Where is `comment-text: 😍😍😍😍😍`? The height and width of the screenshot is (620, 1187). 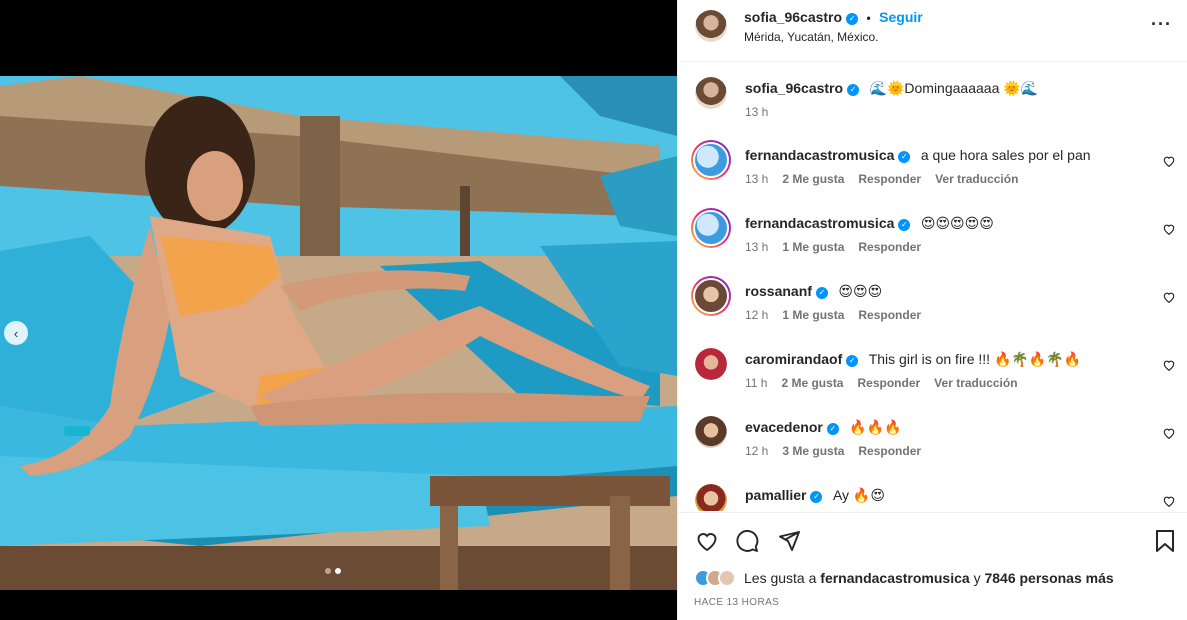
comment-text: 😍😍😍😍😍 is located at coordinates (957, 223).